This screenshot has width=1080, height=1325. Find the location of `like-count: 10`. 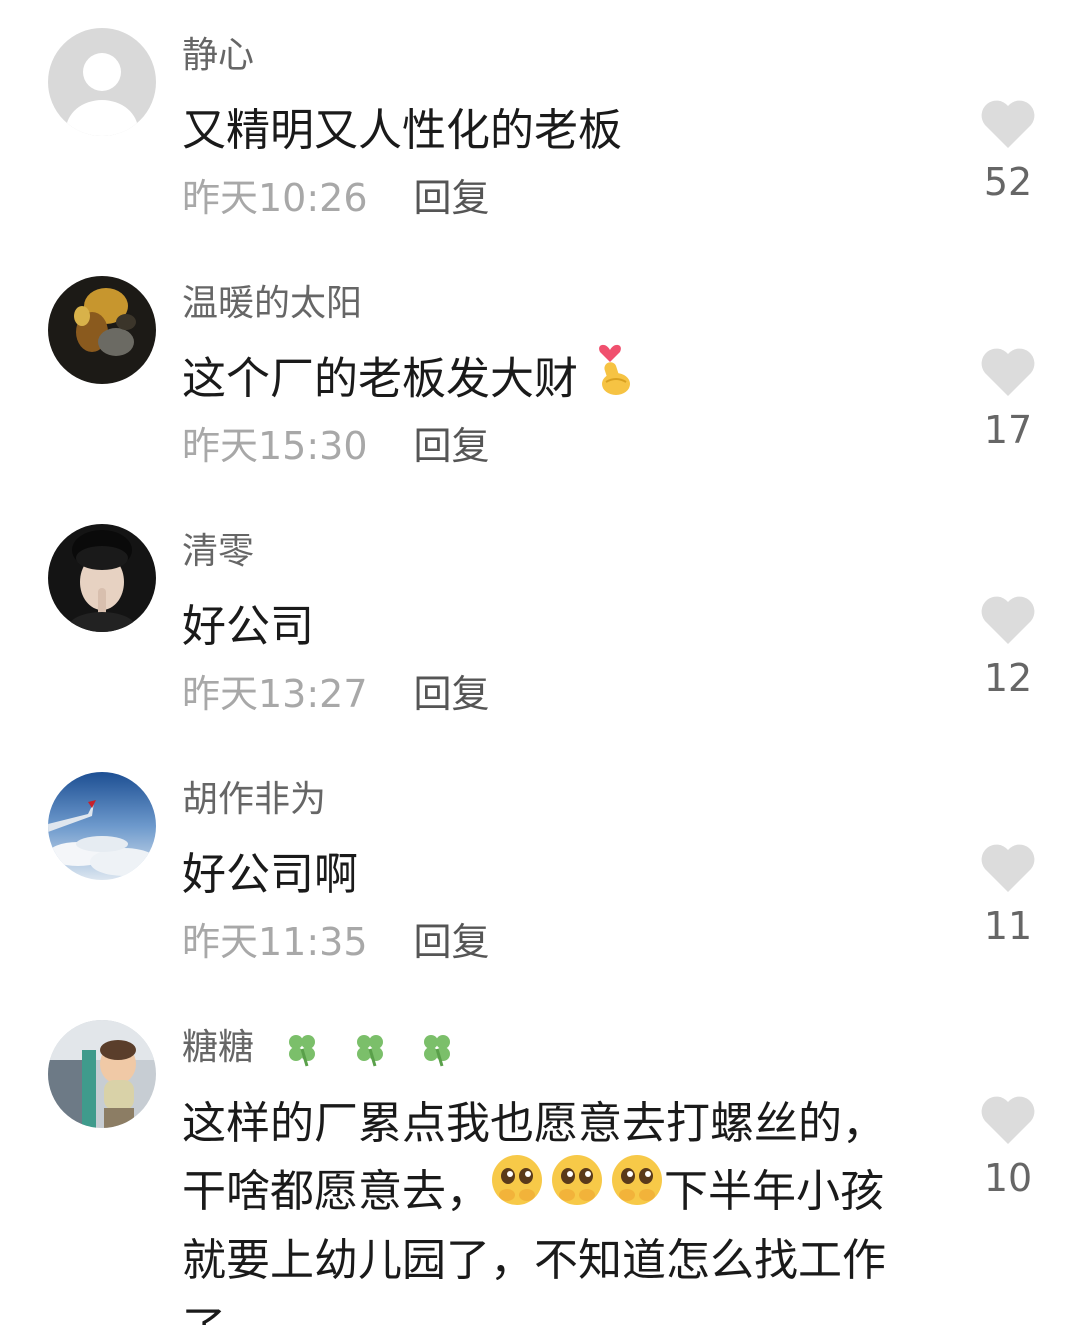

like-count: 10 is located at coordinates (1008, 1178).